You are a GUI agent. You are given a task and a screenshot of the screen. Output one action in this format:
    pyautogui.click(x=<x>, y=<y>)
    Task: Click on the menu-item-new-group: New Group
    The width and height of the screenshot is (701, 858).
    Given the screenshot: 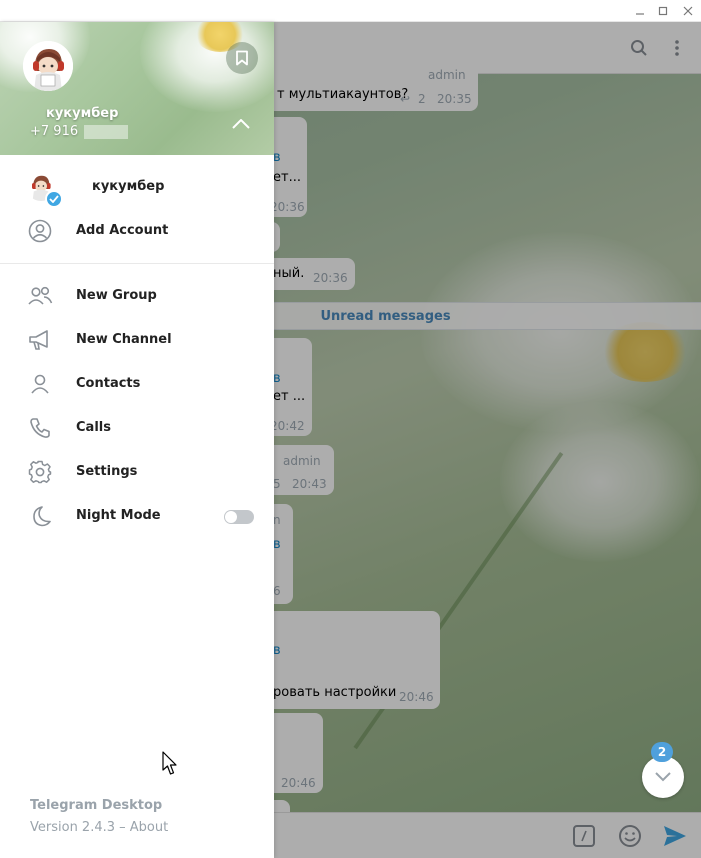 What is the action you would take?
    pyautogui.click(x=137, y=296)
    